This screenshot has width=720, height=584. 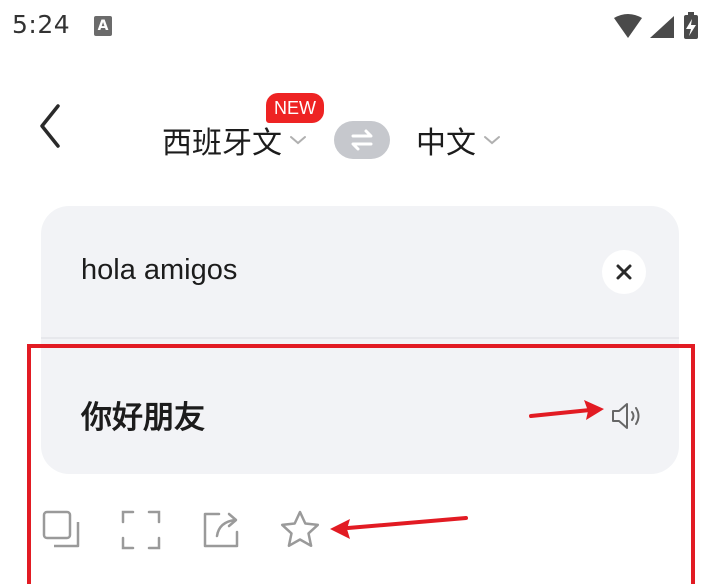 I want to click on status-icons, so click(x=656, y=27).